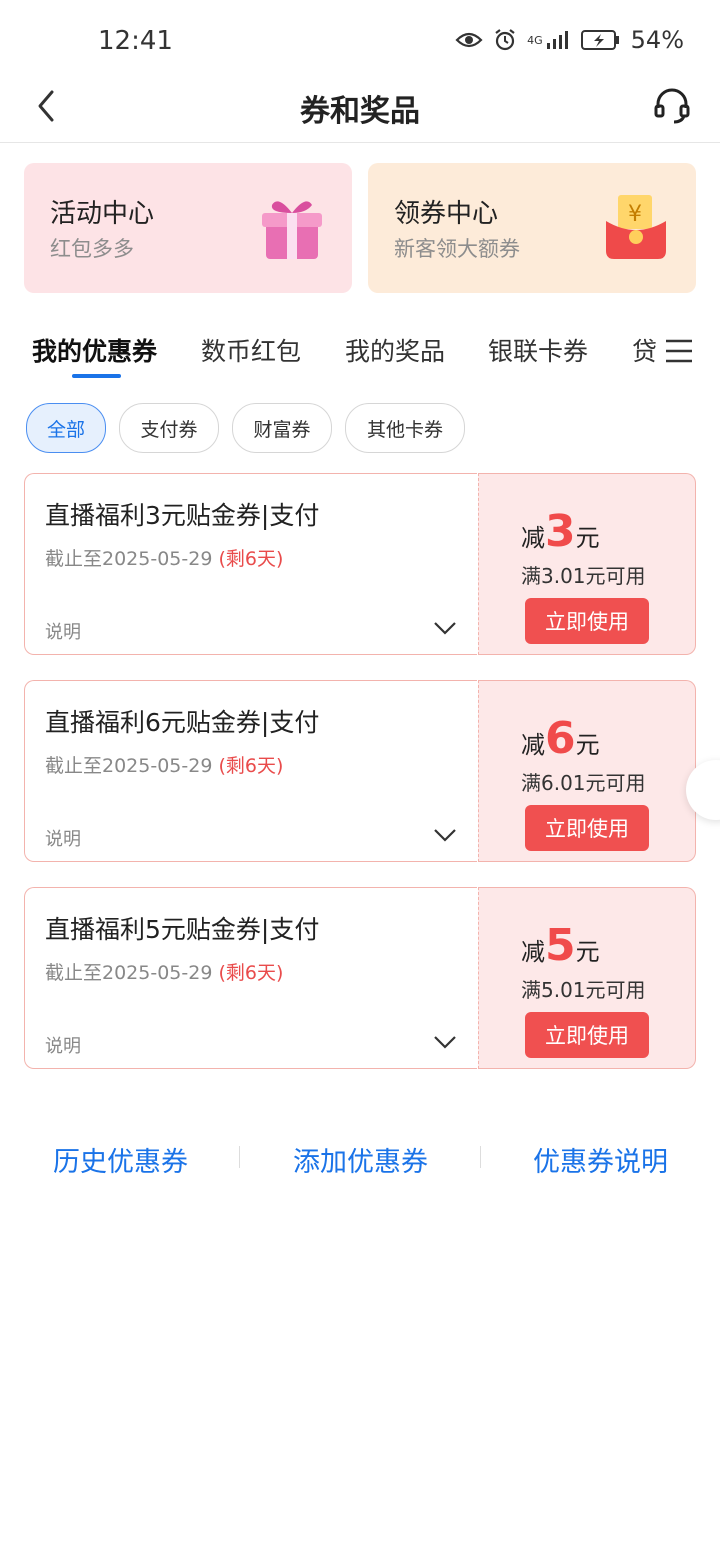 The height and width of the screenshot is (1560, 720). Describe the element at coordinates (188, 228) in the screenshot. I see `activity-center-card: 活动中心 红包多多` at that location.